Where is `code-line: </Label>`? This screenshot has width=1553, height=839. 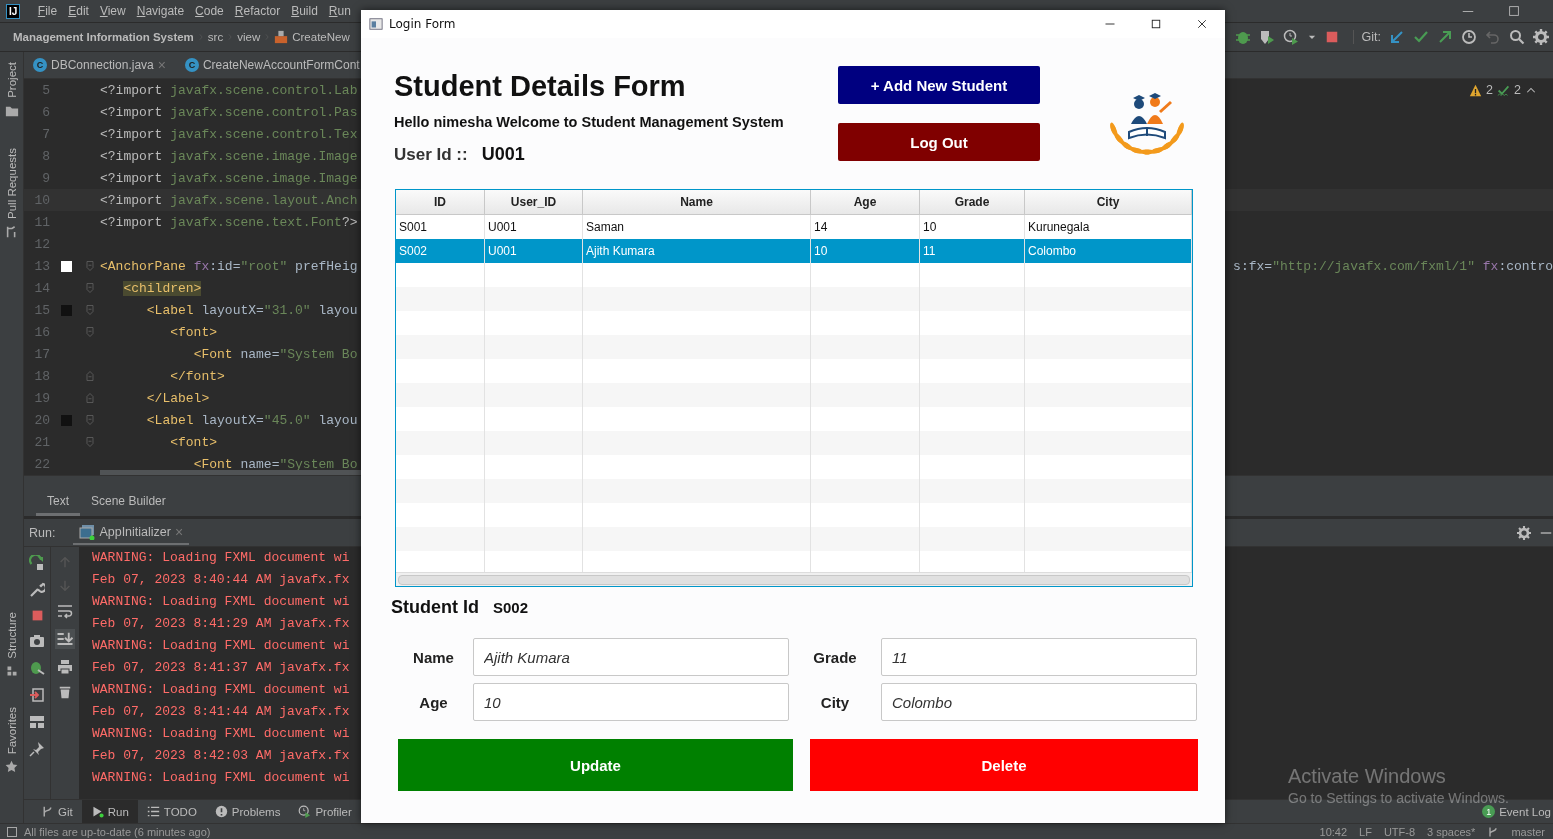
code-line: </Label> is located at coordinates (177, 398).